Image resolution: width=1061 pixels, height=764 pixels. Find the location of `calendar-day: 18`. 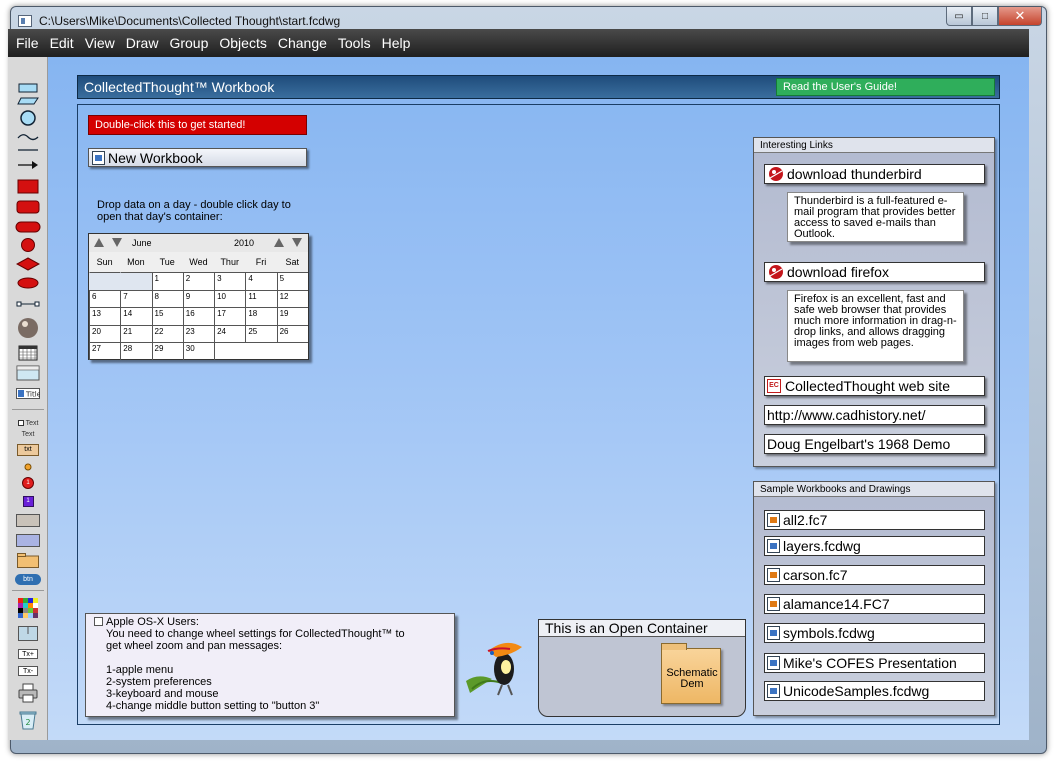

calendar-day: 18 is located at coordinates (261, 316).